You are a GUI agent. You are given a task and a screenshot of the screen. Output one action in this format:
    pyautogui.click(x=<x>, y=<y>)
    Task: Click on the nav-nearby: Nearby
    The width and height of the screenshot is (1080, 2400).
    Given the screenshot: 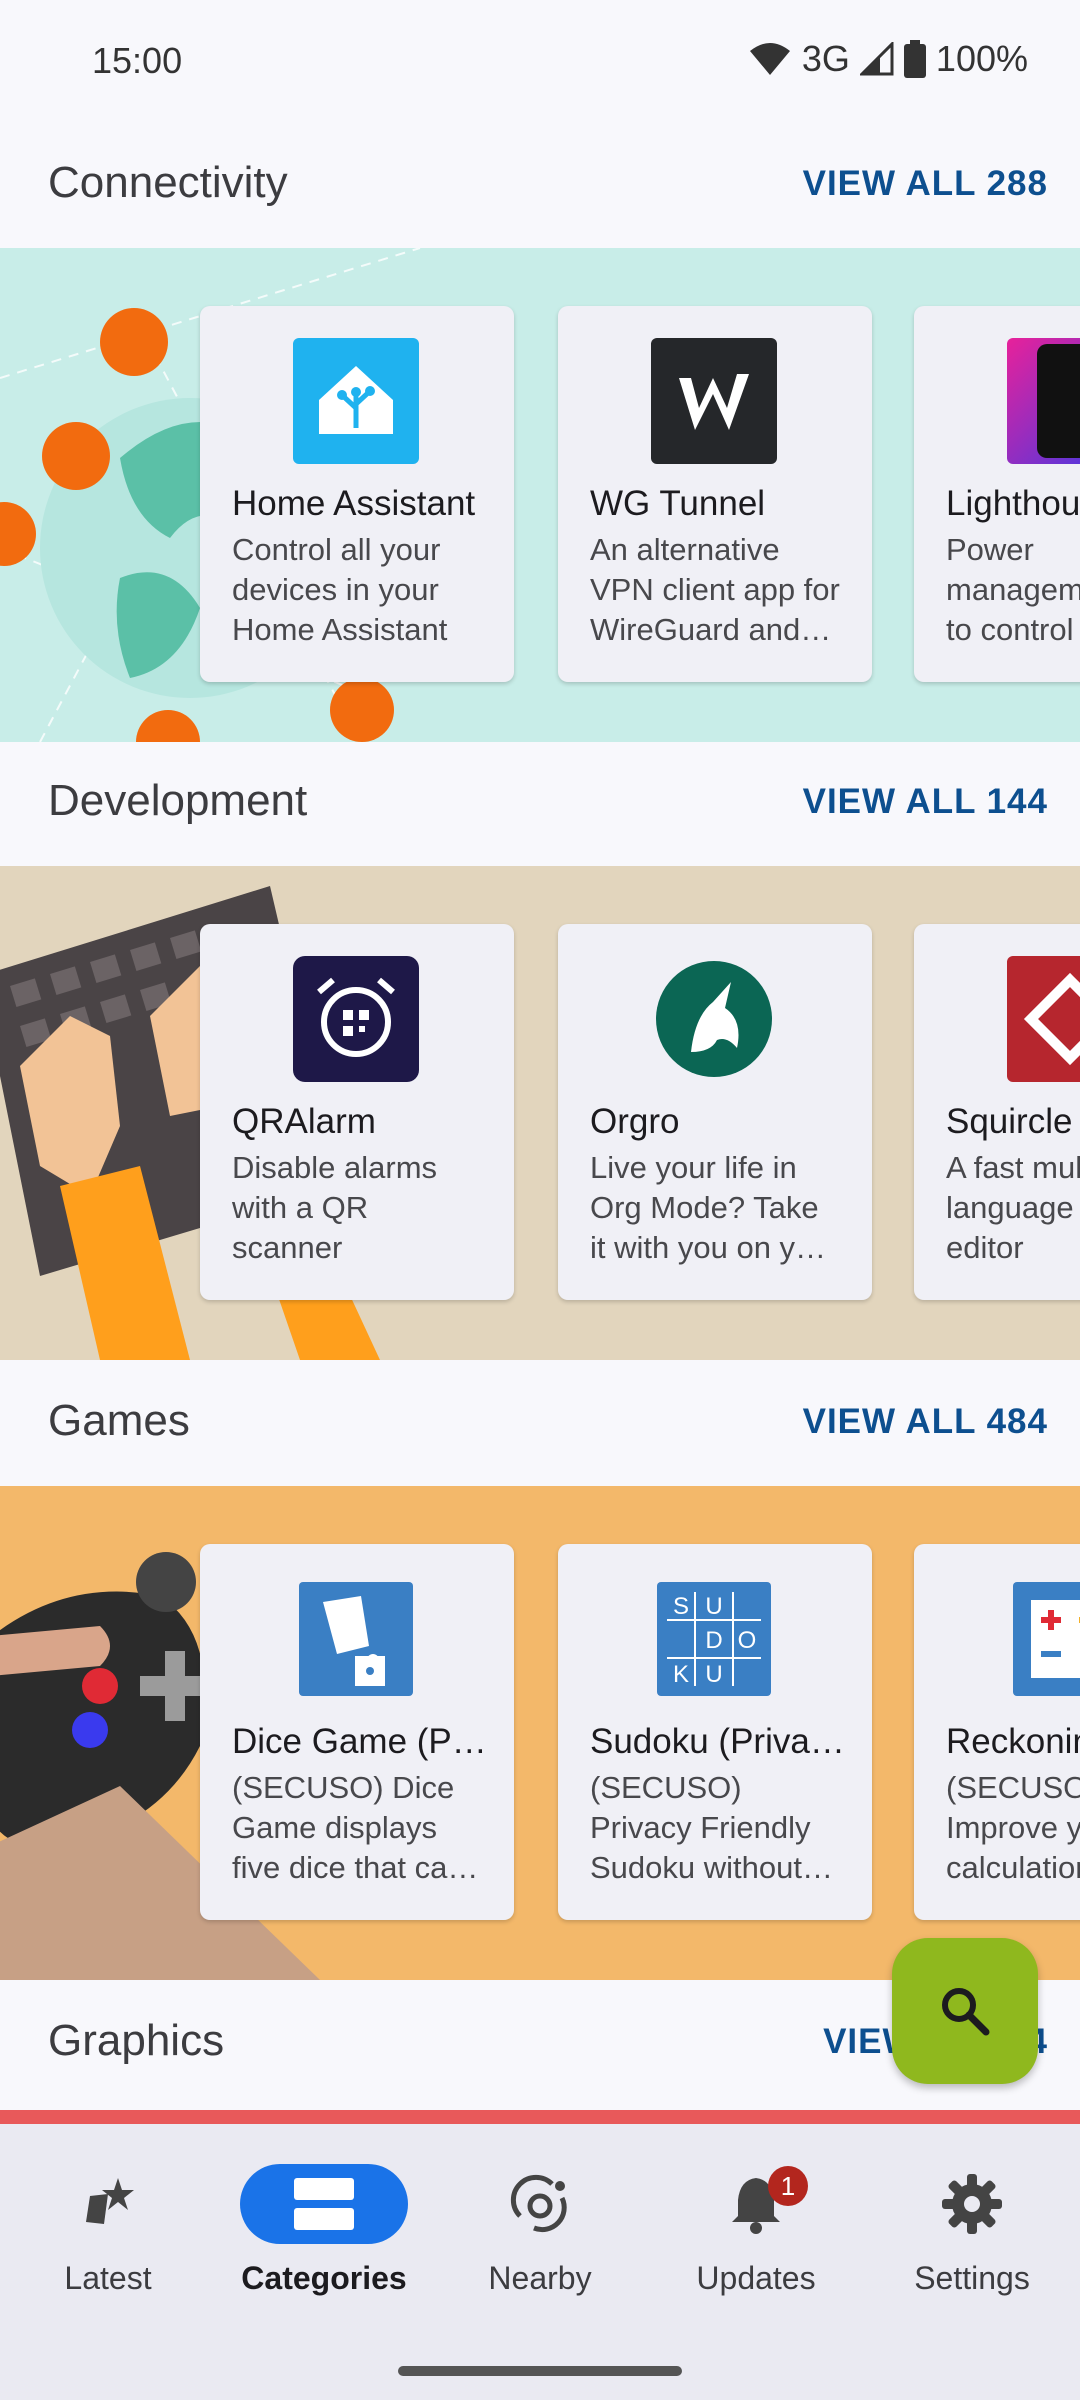 What is the action you would take?
    pyautogui.click(x=540, y=2230)
    